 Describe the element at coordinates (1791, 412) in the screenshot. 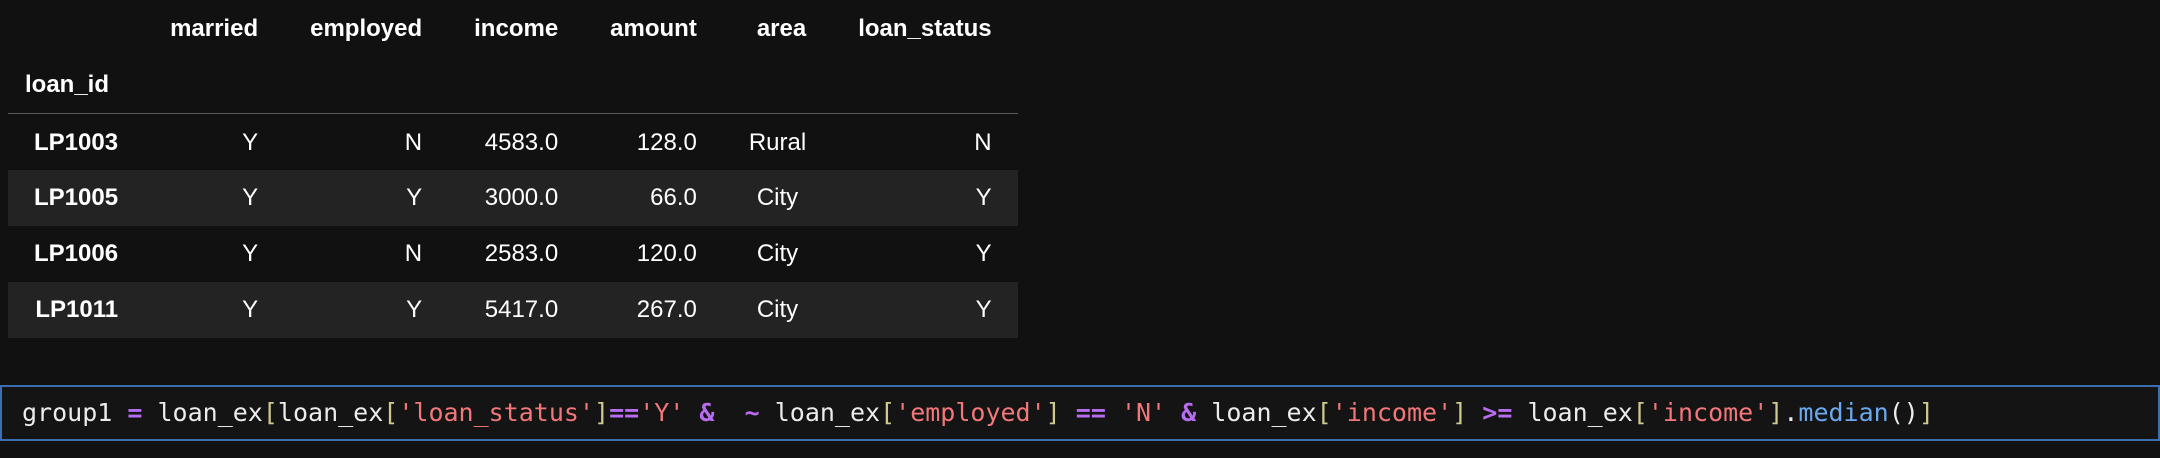

I see `code-token: .` at that location.